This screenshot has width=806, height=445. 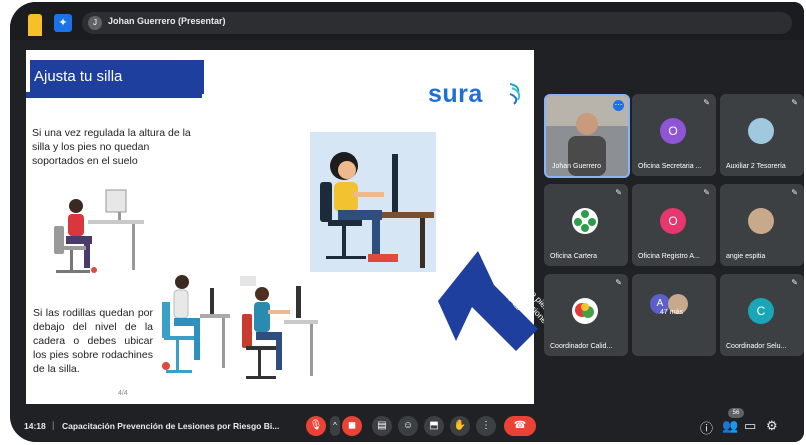 What do you see at coordinates (460, 426) in the screenshot?
I see `raise-hand-button: ✋` at bounding box center [460, 426].